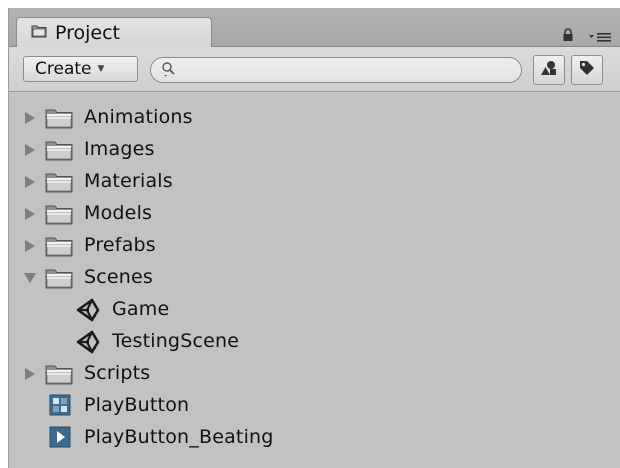 The image size is (620, 468). Describe the element at coordinates (314, 27) in the screenshot. I see `tab-bar: Project` at that location.